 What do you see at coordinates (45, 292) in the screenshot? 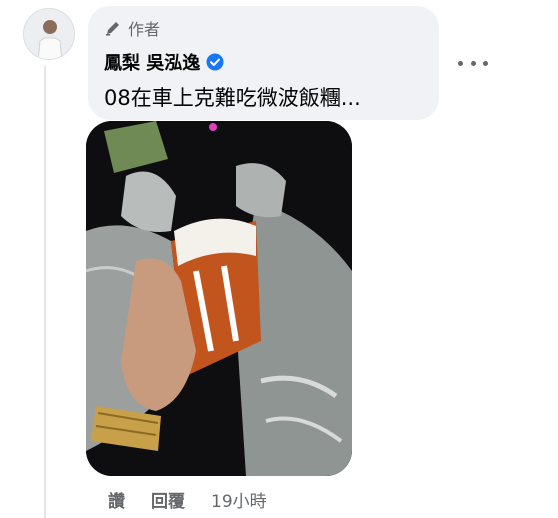
I see `thread-line` at bounding box center [45, 292].